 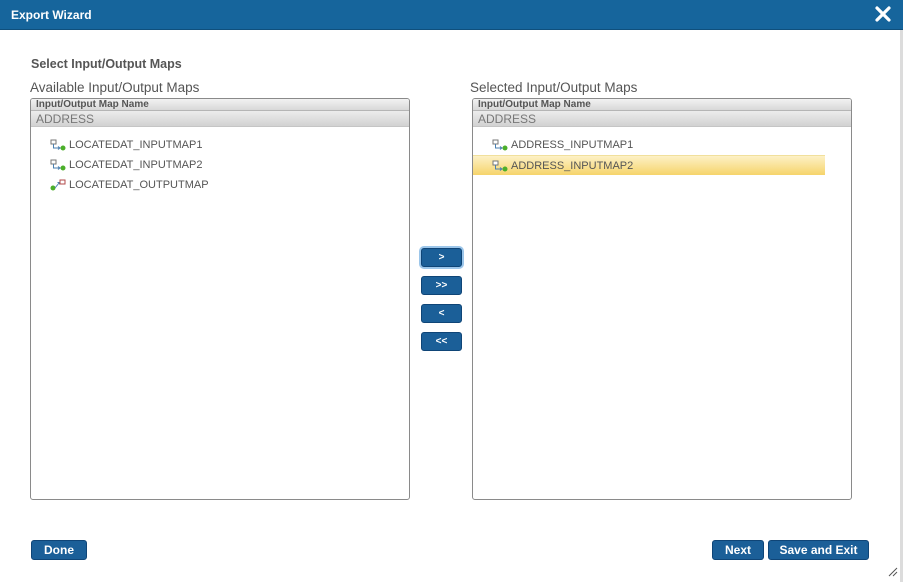 What do you see at coordinates (441, 285) in the screenshot?
I see `move-all-right-button: >>` at bounding box center [441, 285].